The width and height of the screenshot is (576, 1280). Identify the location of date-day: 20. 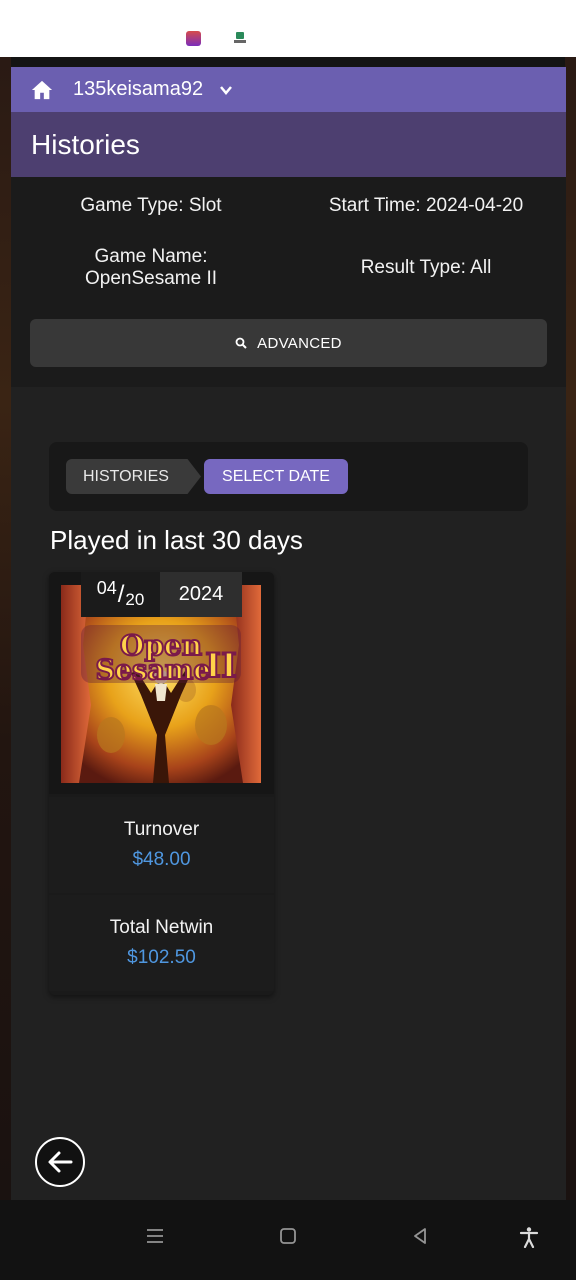
(135, 599).